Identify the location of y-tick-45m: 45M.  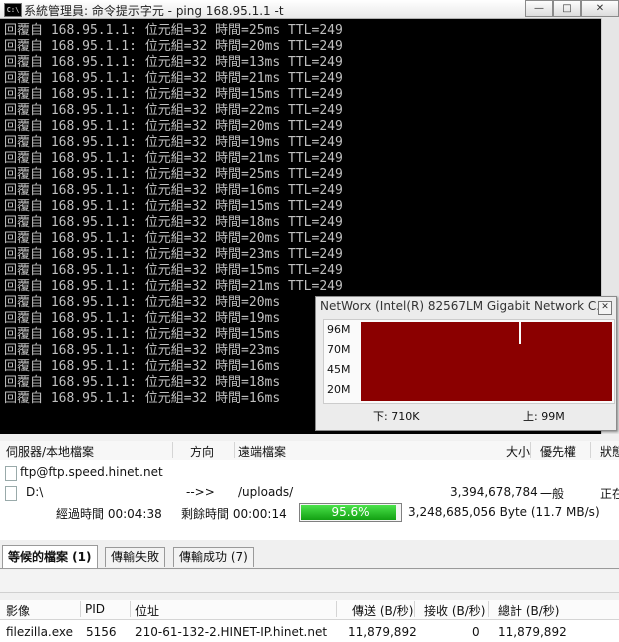
(339, 369).